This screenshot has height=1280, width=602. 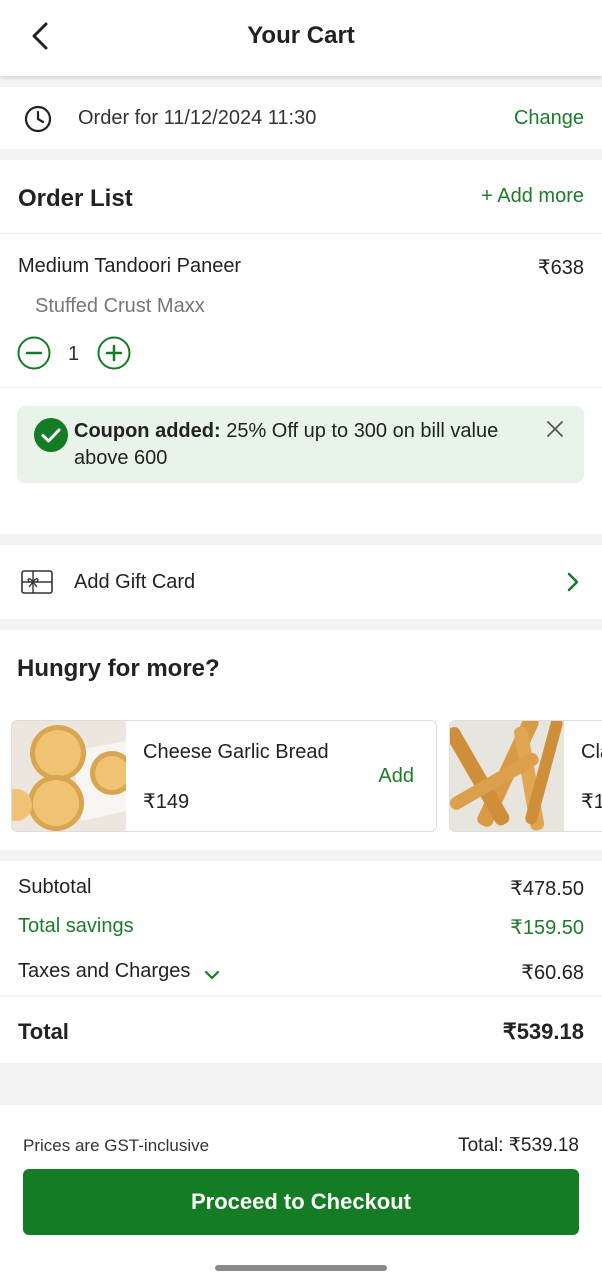 What do you see at coordinates (560, 268) in the screenshot?
I see `cart-item-price: ₹638` at bounding box center [560, 268].